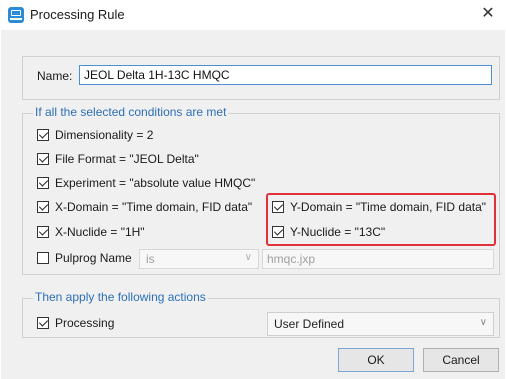  What do you see at coordinates (16, 15) in the screenshot?
I see `app-icon` at bounding box center [16, 15].